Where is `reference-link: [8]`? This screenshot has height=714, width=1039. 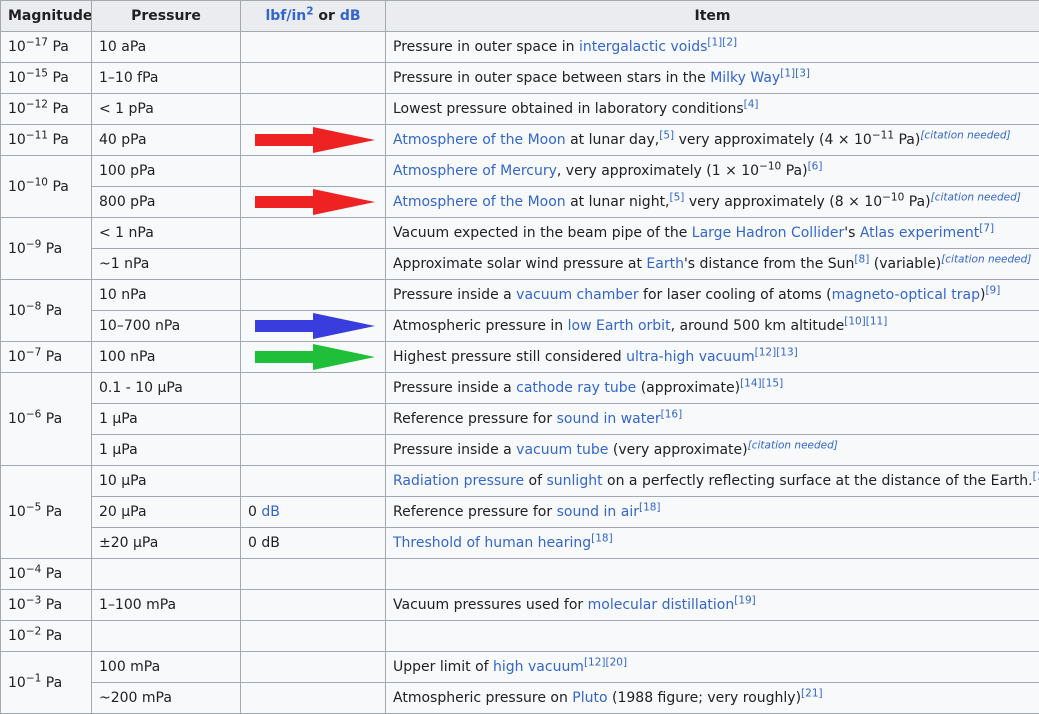
reference-link: [8] is located at coordinates (861, 259).